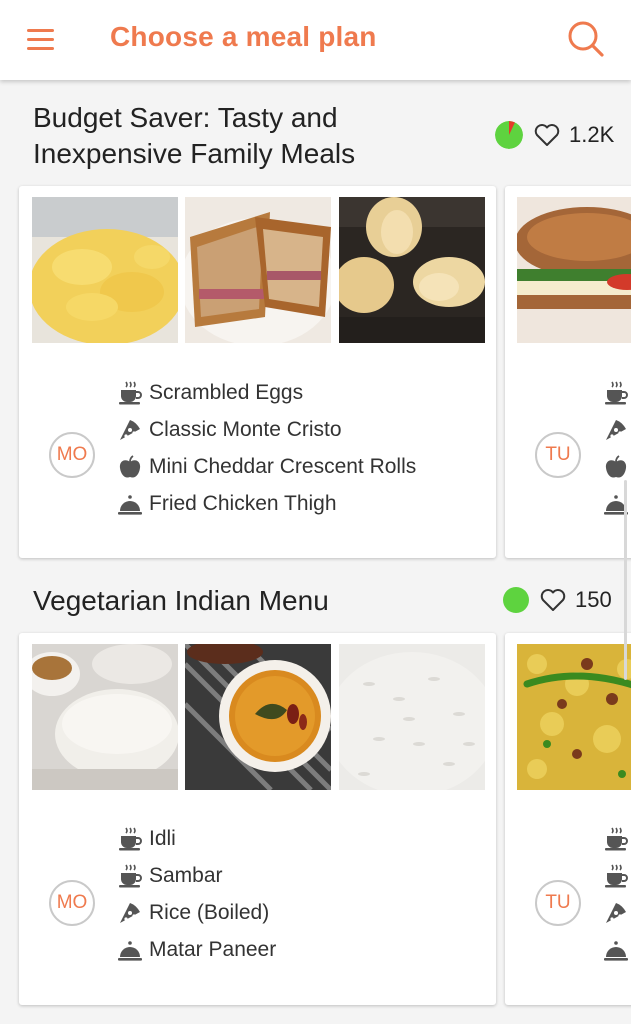  I want to click on meal-name: Matar Paneer, so click(213, 949).